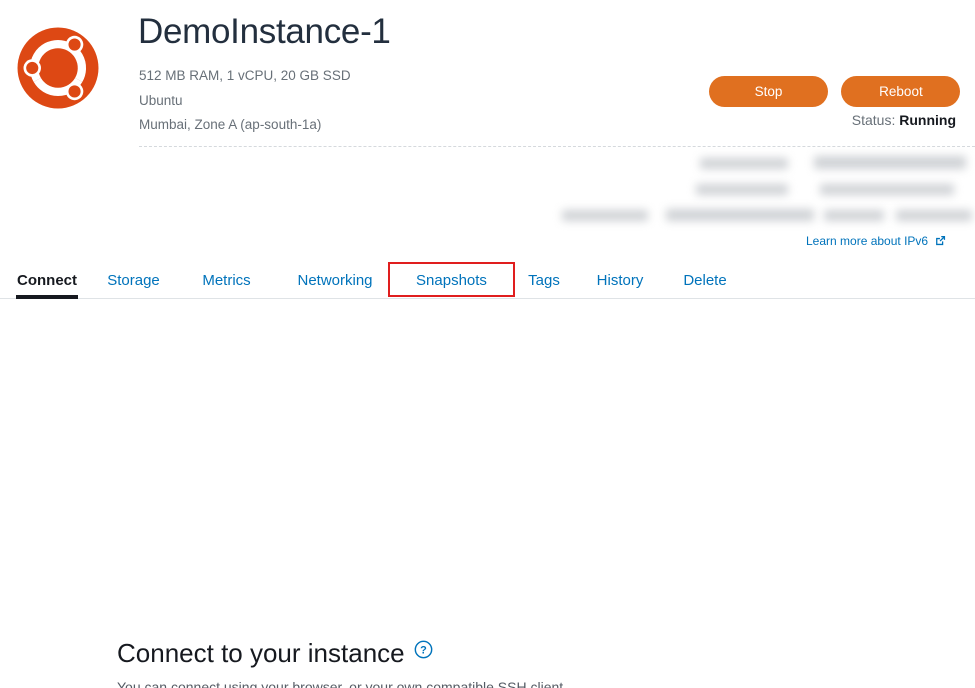 The width and height of the screenshot is (975, 688). What do you see at coordinates (873, 120) in the screenshot?
I see `status-label: Status:` at bounding box center [873, 120].